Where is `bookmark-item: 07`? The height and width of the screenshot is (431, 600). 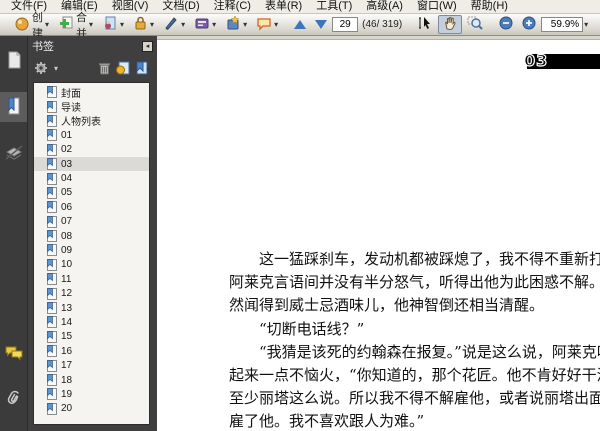 bookmark-item: 07 is located at coordinates (91, 222).